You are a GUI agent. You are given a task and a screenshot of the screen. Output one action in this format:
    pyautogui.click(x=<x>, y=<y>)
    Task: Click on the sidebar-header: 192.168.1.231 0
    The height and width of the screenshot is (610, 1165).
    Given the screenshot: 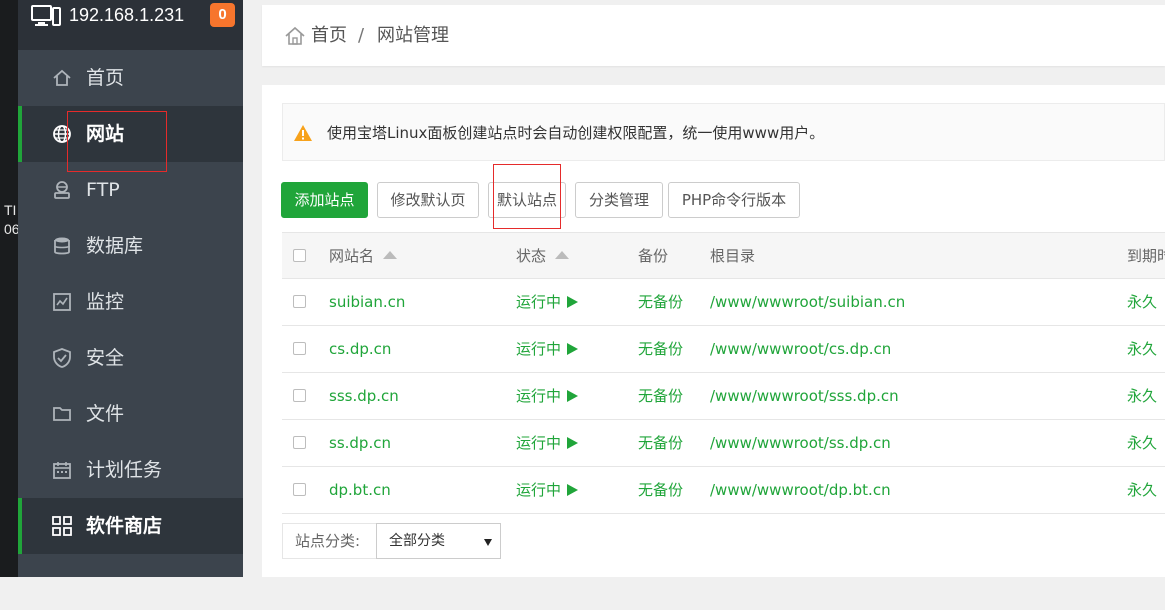 What is the action you would take?
    pyautogui.click(x=130, y=25)
    